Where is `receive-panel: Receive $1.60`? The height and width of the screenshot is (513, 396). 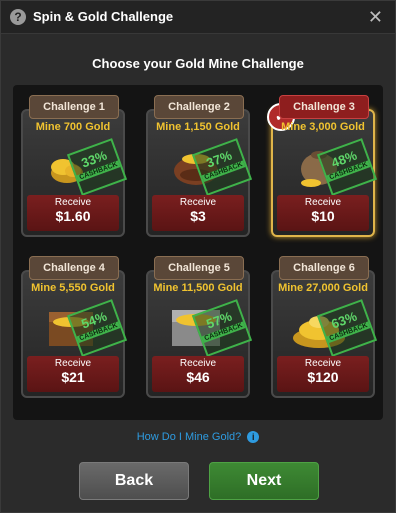 receive-panel: Receive $1.60 is located at coordinates (73, 213).